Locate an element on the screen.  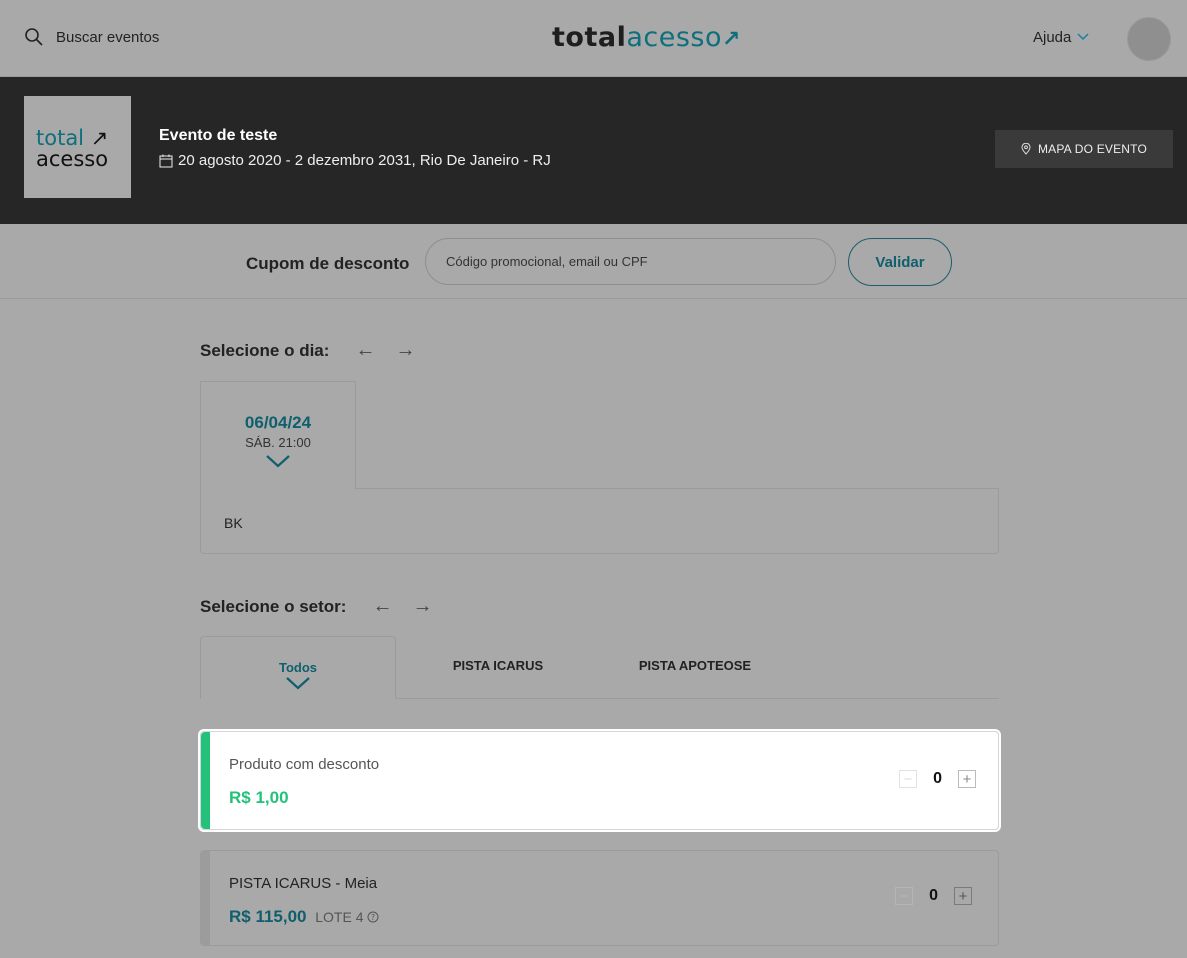
search-label: Buscar eventos is located at coordinates (108, 37).